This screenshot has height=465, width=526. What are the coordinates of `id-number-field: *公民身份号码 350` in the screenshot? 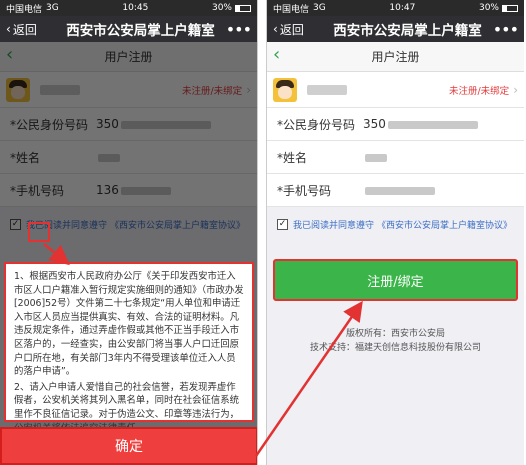 It's located at (395, 124).